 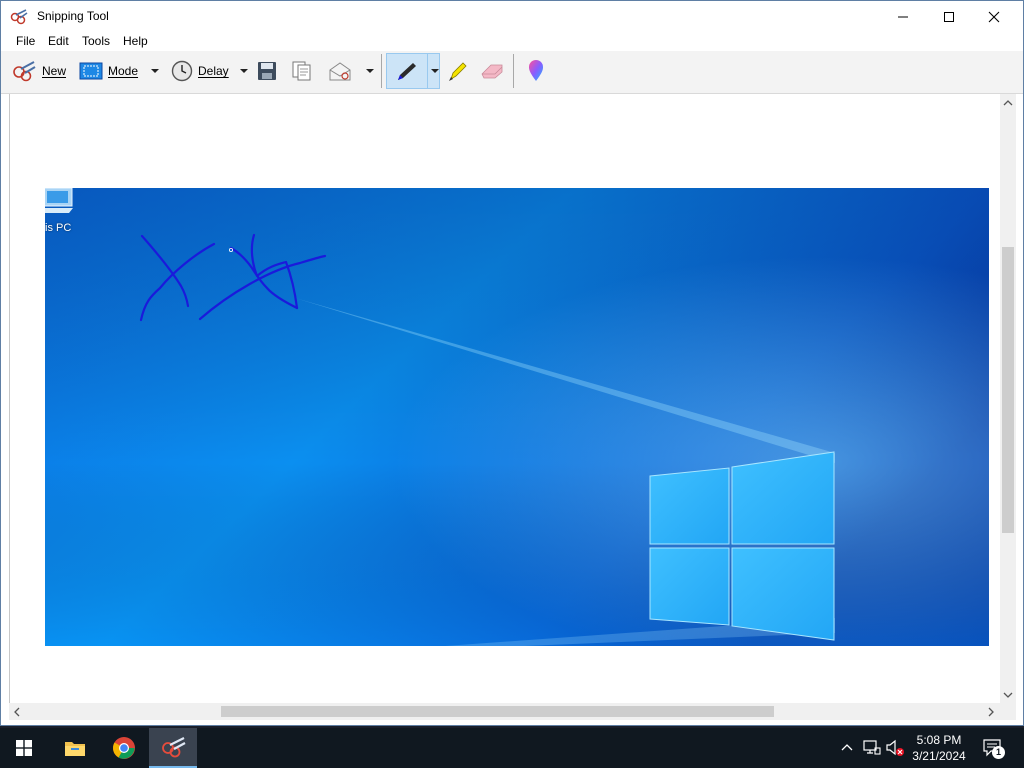 I want to click on title-bar: Snipping Tool, so click(x=512, y=16).